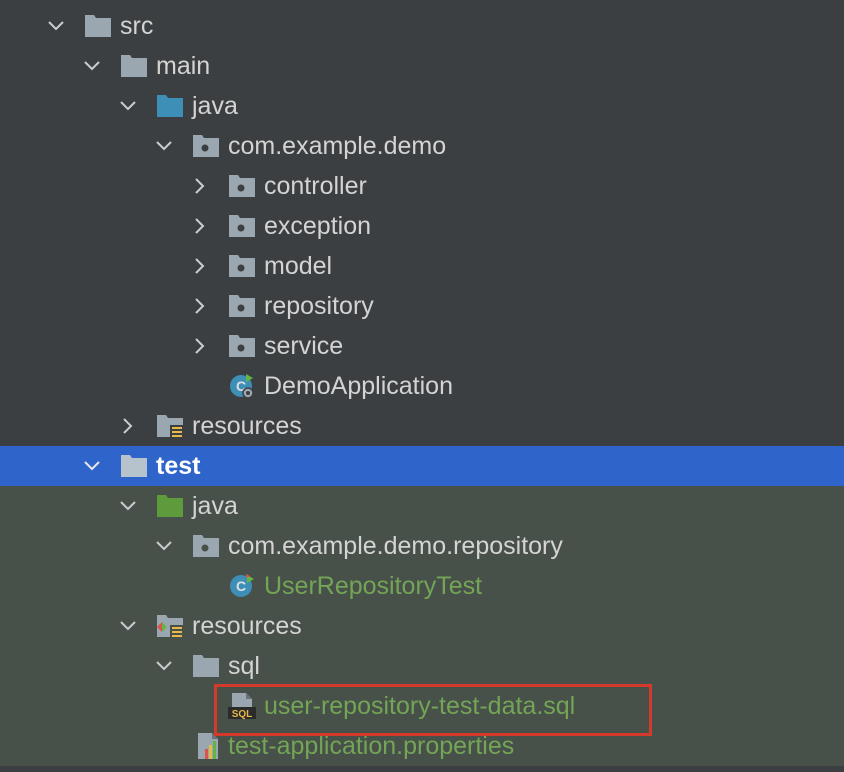 This screenshot has width=844, height=772. What do you see at coordinates (422, 26) in the screenshot?
I see `tree-node-src: src` at bounding box center [422, 26].